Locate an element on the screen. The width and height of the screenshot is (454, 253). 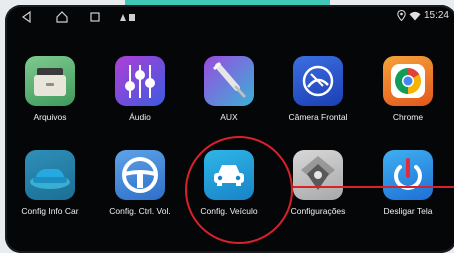
folder-icon is located at coordinates (50, 81).